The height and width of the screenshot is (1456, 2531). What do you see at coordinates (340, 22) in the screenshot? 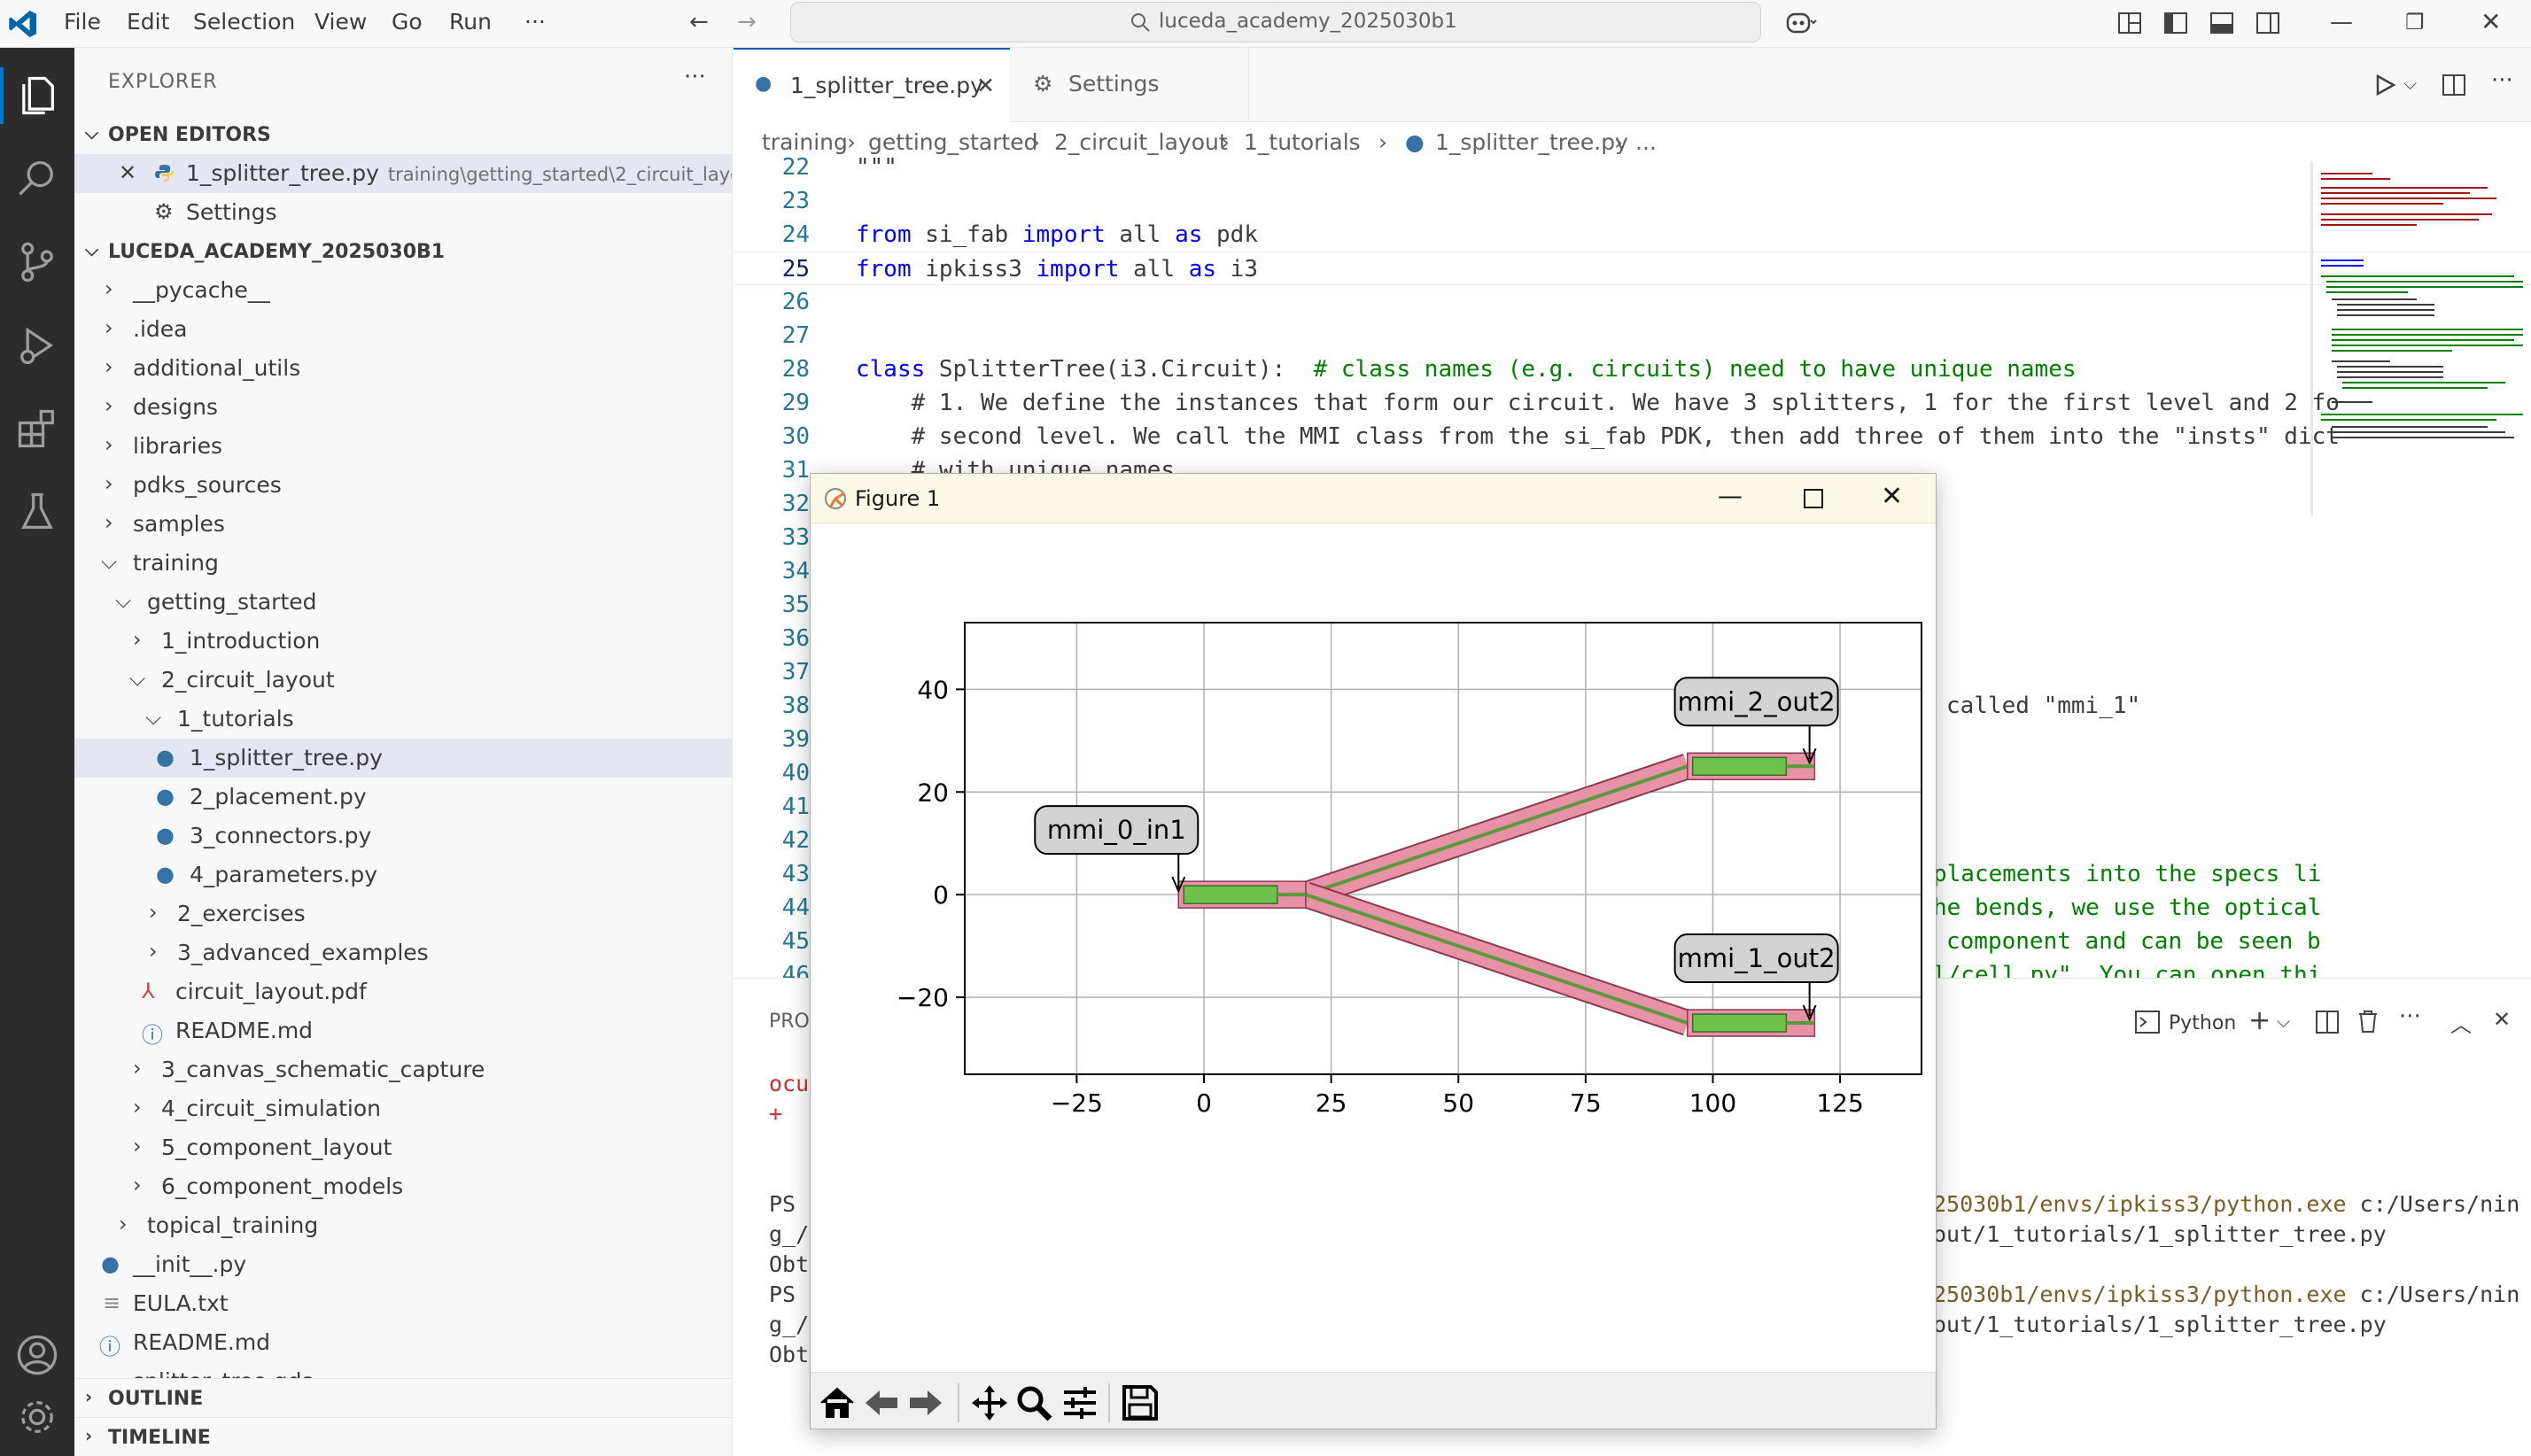
I see `menu-view: View` at bounding box center [340, 22].